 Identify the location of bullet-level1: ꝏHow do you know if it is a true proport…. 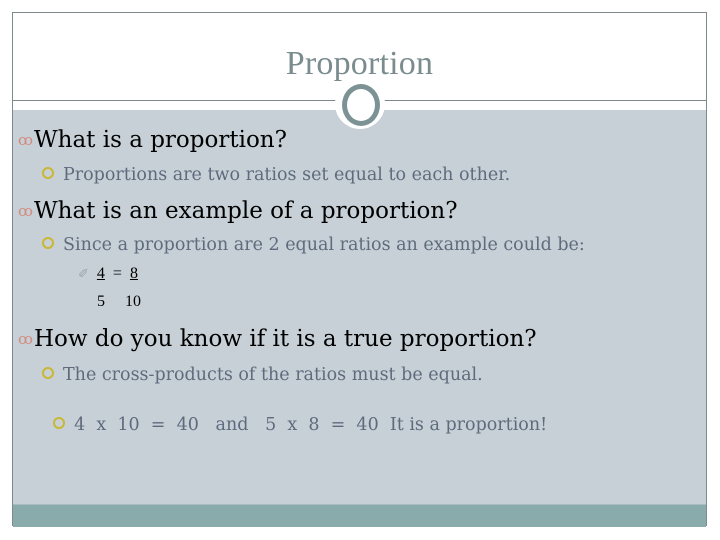
(277, 339).